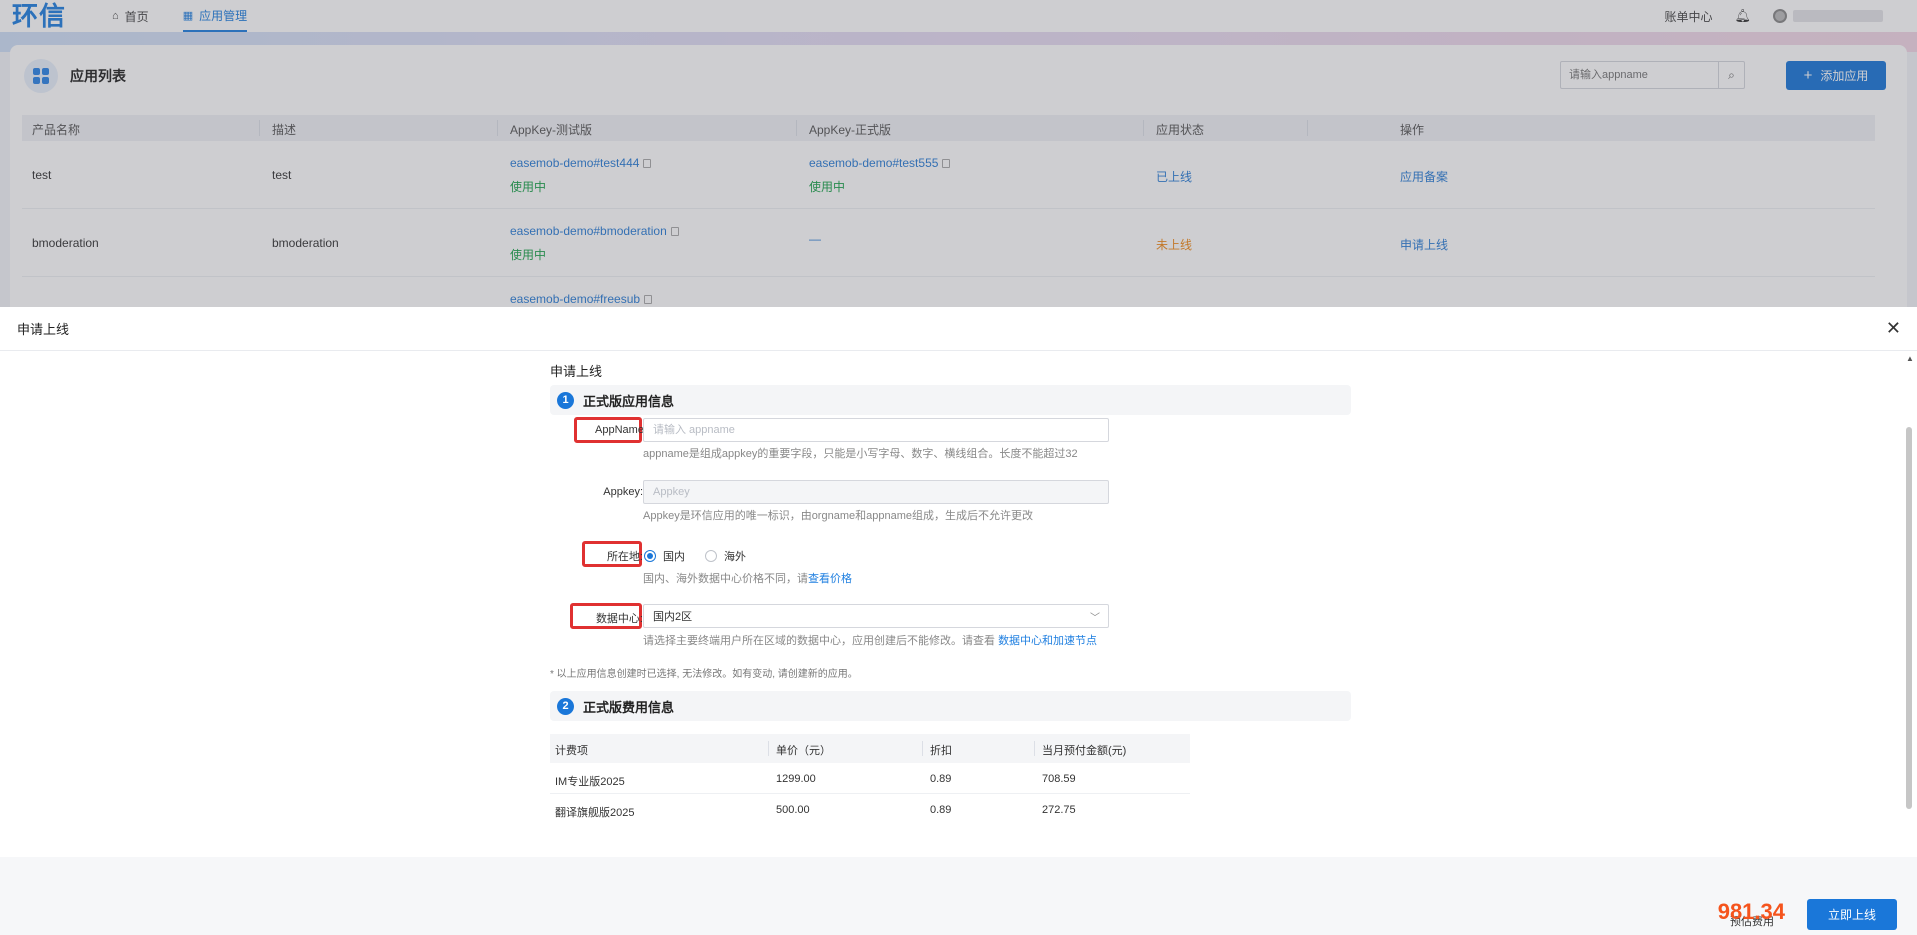  What do you see at coordinates (830, 579) in the screenshot?
I see `view-price-link: 查看价格` at bounding box center [830, 579].